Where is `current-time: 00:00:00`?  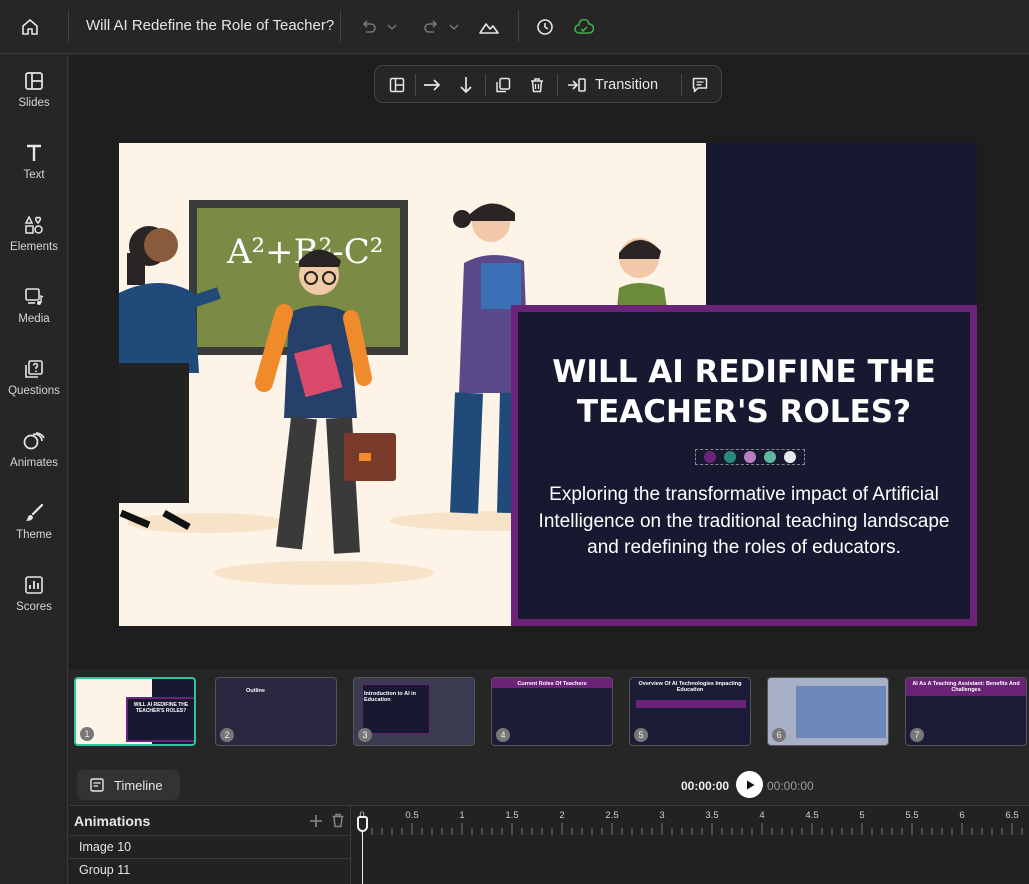
current-time: 00:00:00 is located at coordinates (705, 786).